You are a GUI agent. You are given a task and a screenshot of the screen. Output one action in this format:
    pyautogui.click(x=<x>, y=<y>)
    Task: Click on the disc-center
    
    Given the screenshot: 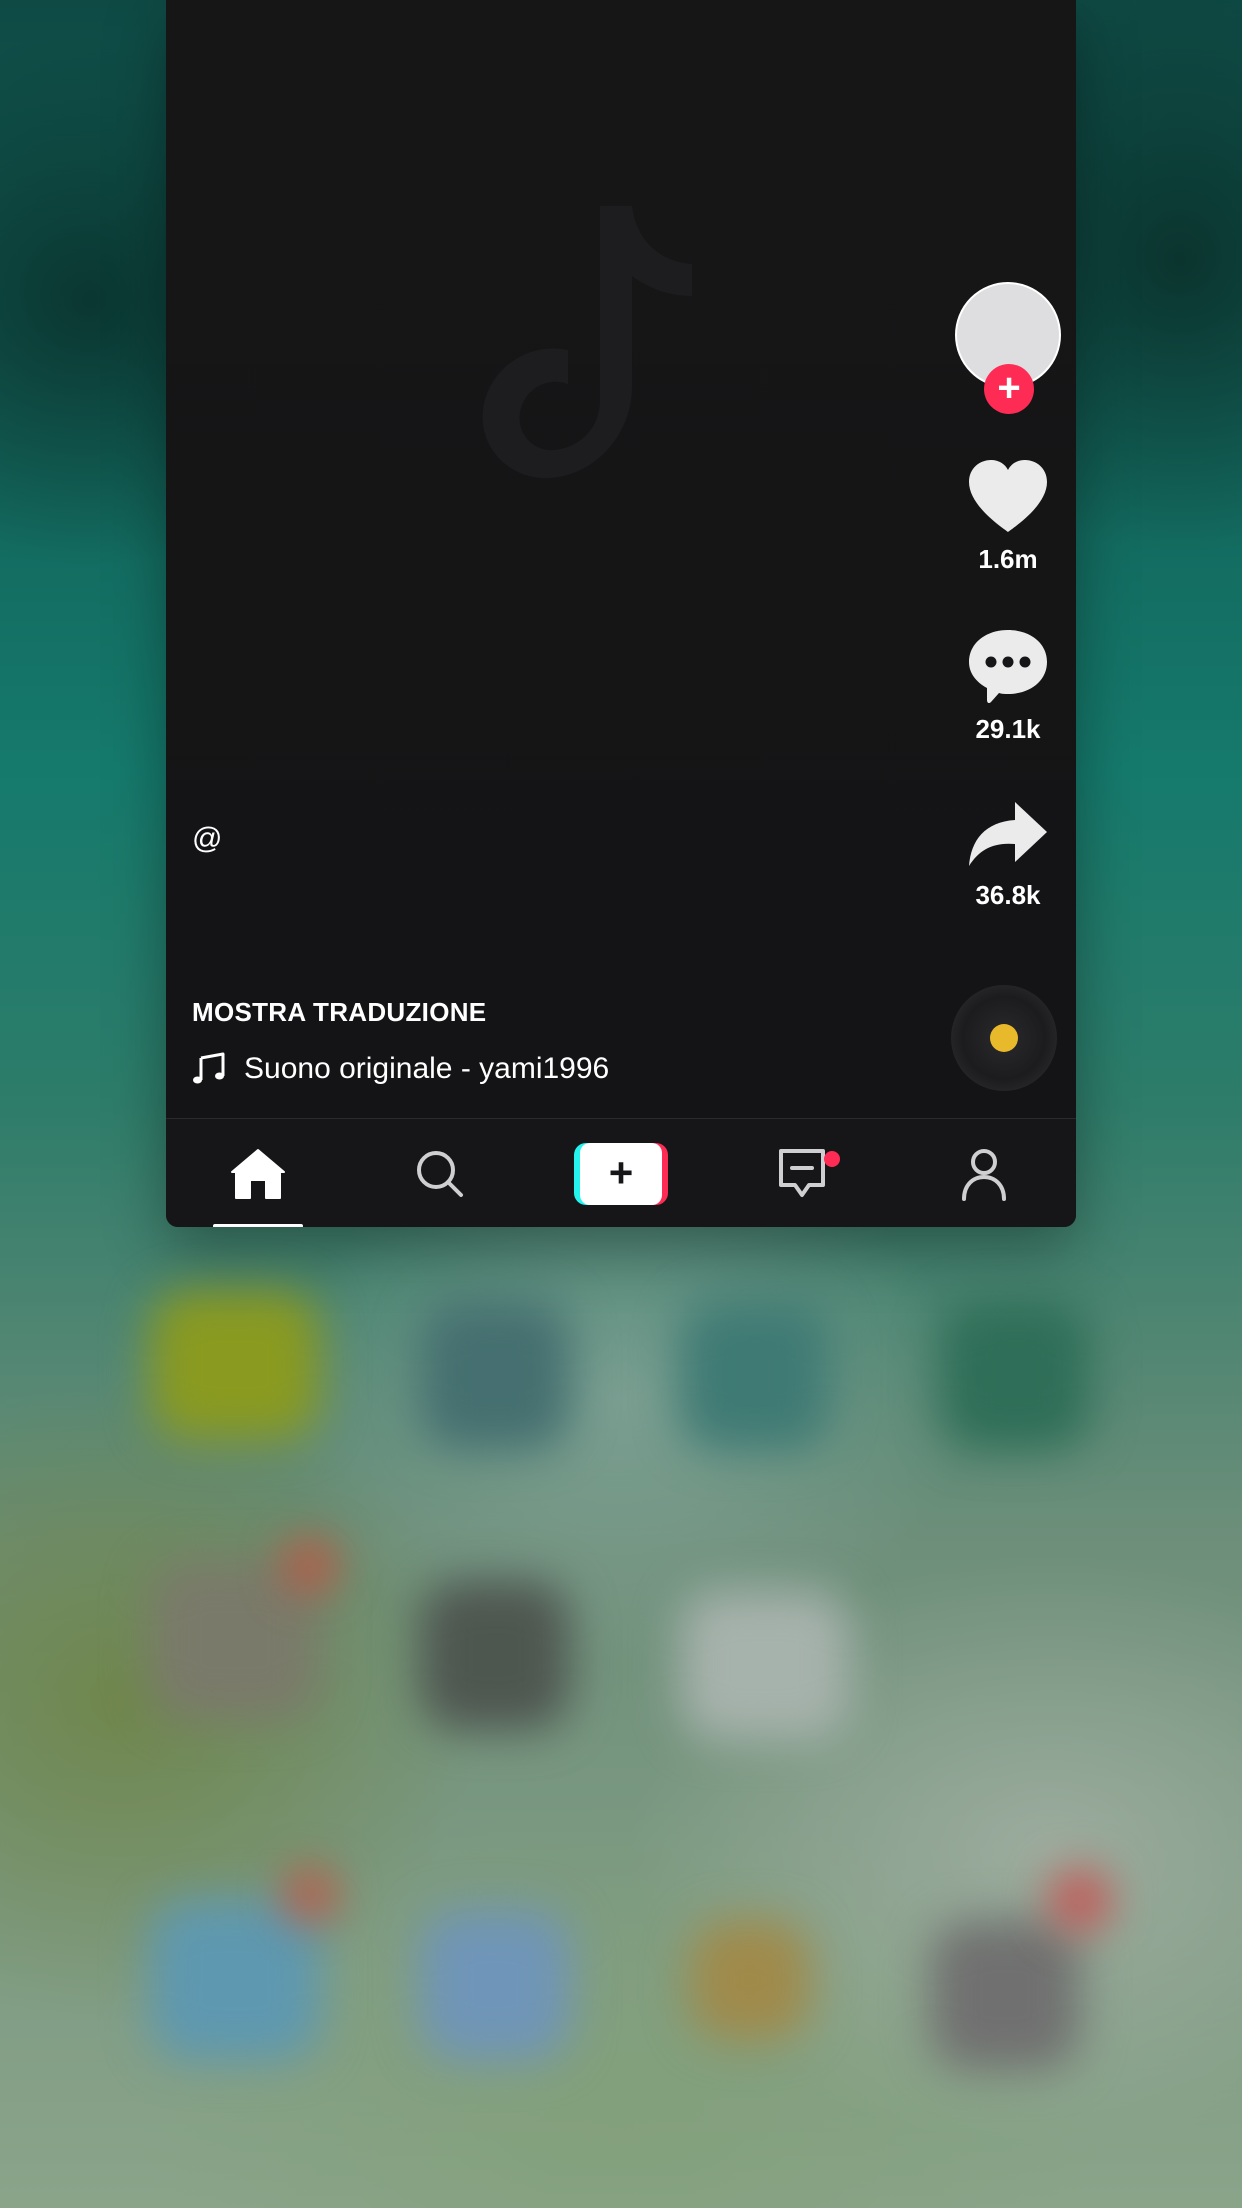 What is the action you would take?
    pyautogui.click(x=1004, y=1038)
    